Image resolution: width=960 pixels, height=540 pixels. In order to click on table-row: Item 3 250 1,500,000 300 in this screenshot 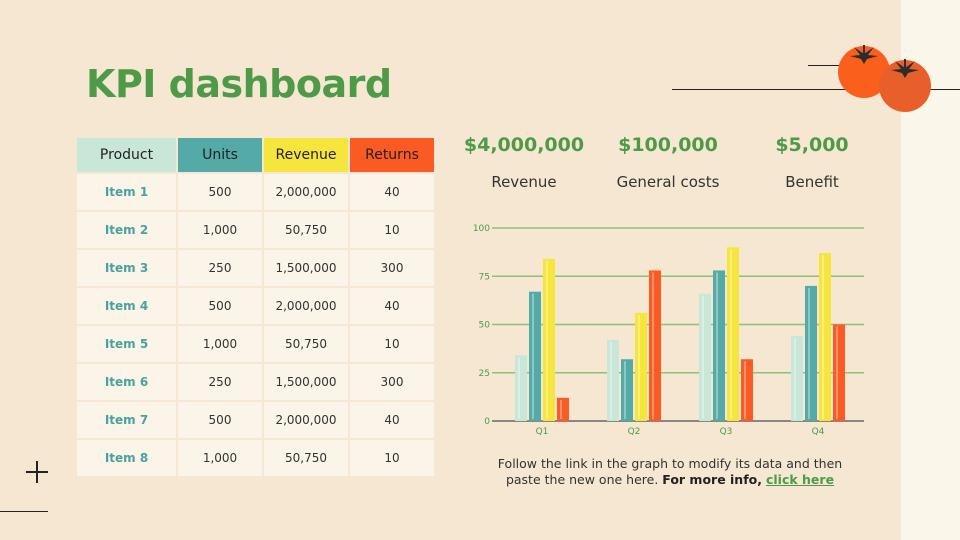, I will do `click(255, 268)`.